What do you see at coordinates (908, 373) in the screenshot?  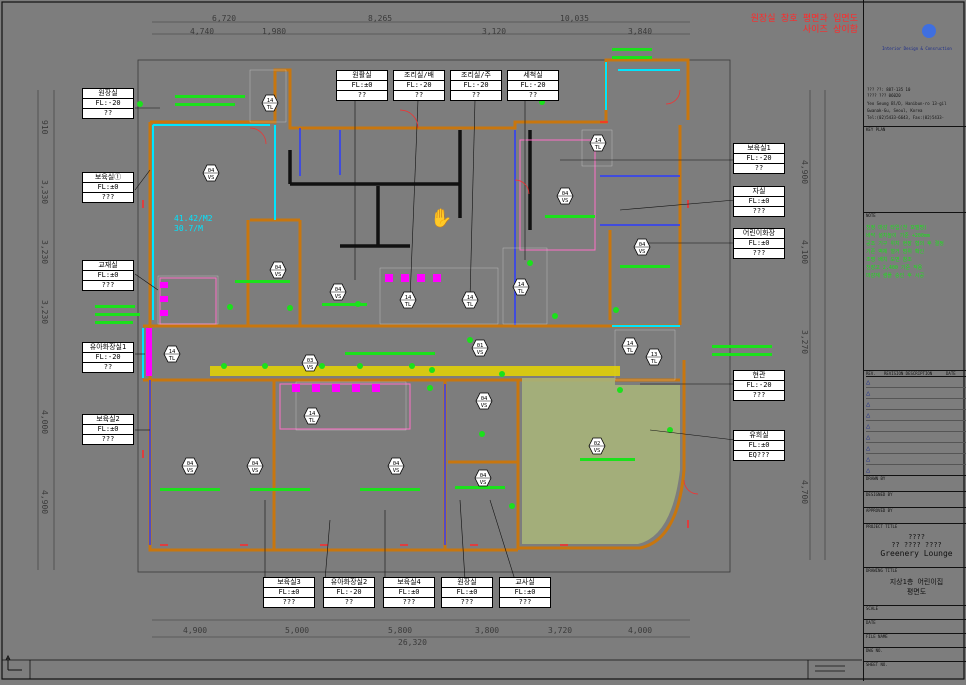 I see `desc-col-header: REVISION DESCRIPTION` at bounding box center [908, 373].